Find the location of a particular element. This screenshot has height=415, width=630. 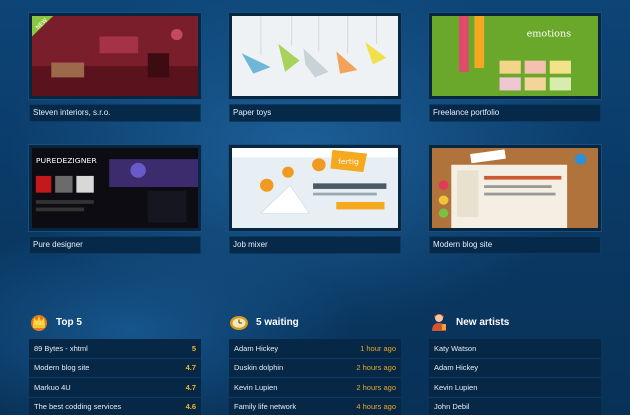

item-name: 89 Bytes - xhtml is located at coordinates (61, 348).